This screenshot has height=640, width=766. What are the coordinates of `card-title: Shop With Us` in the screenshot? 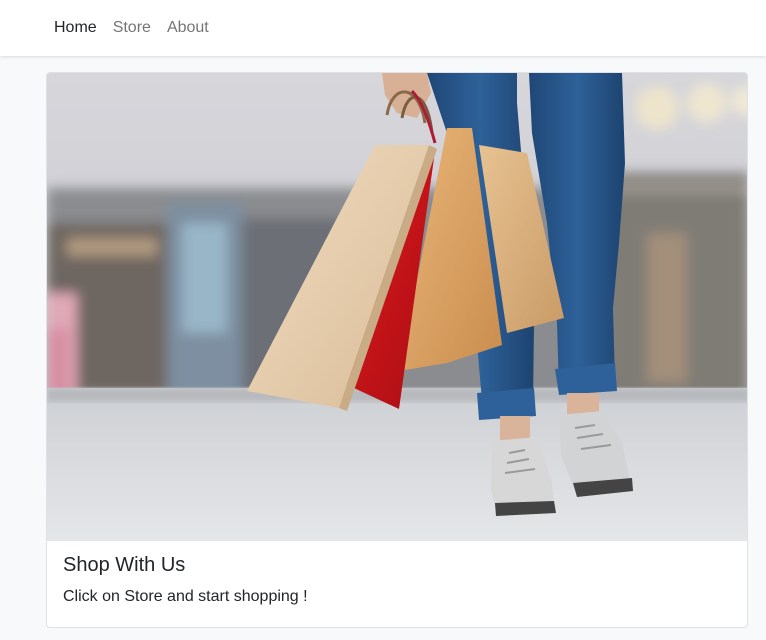 It's located at (124, 565).